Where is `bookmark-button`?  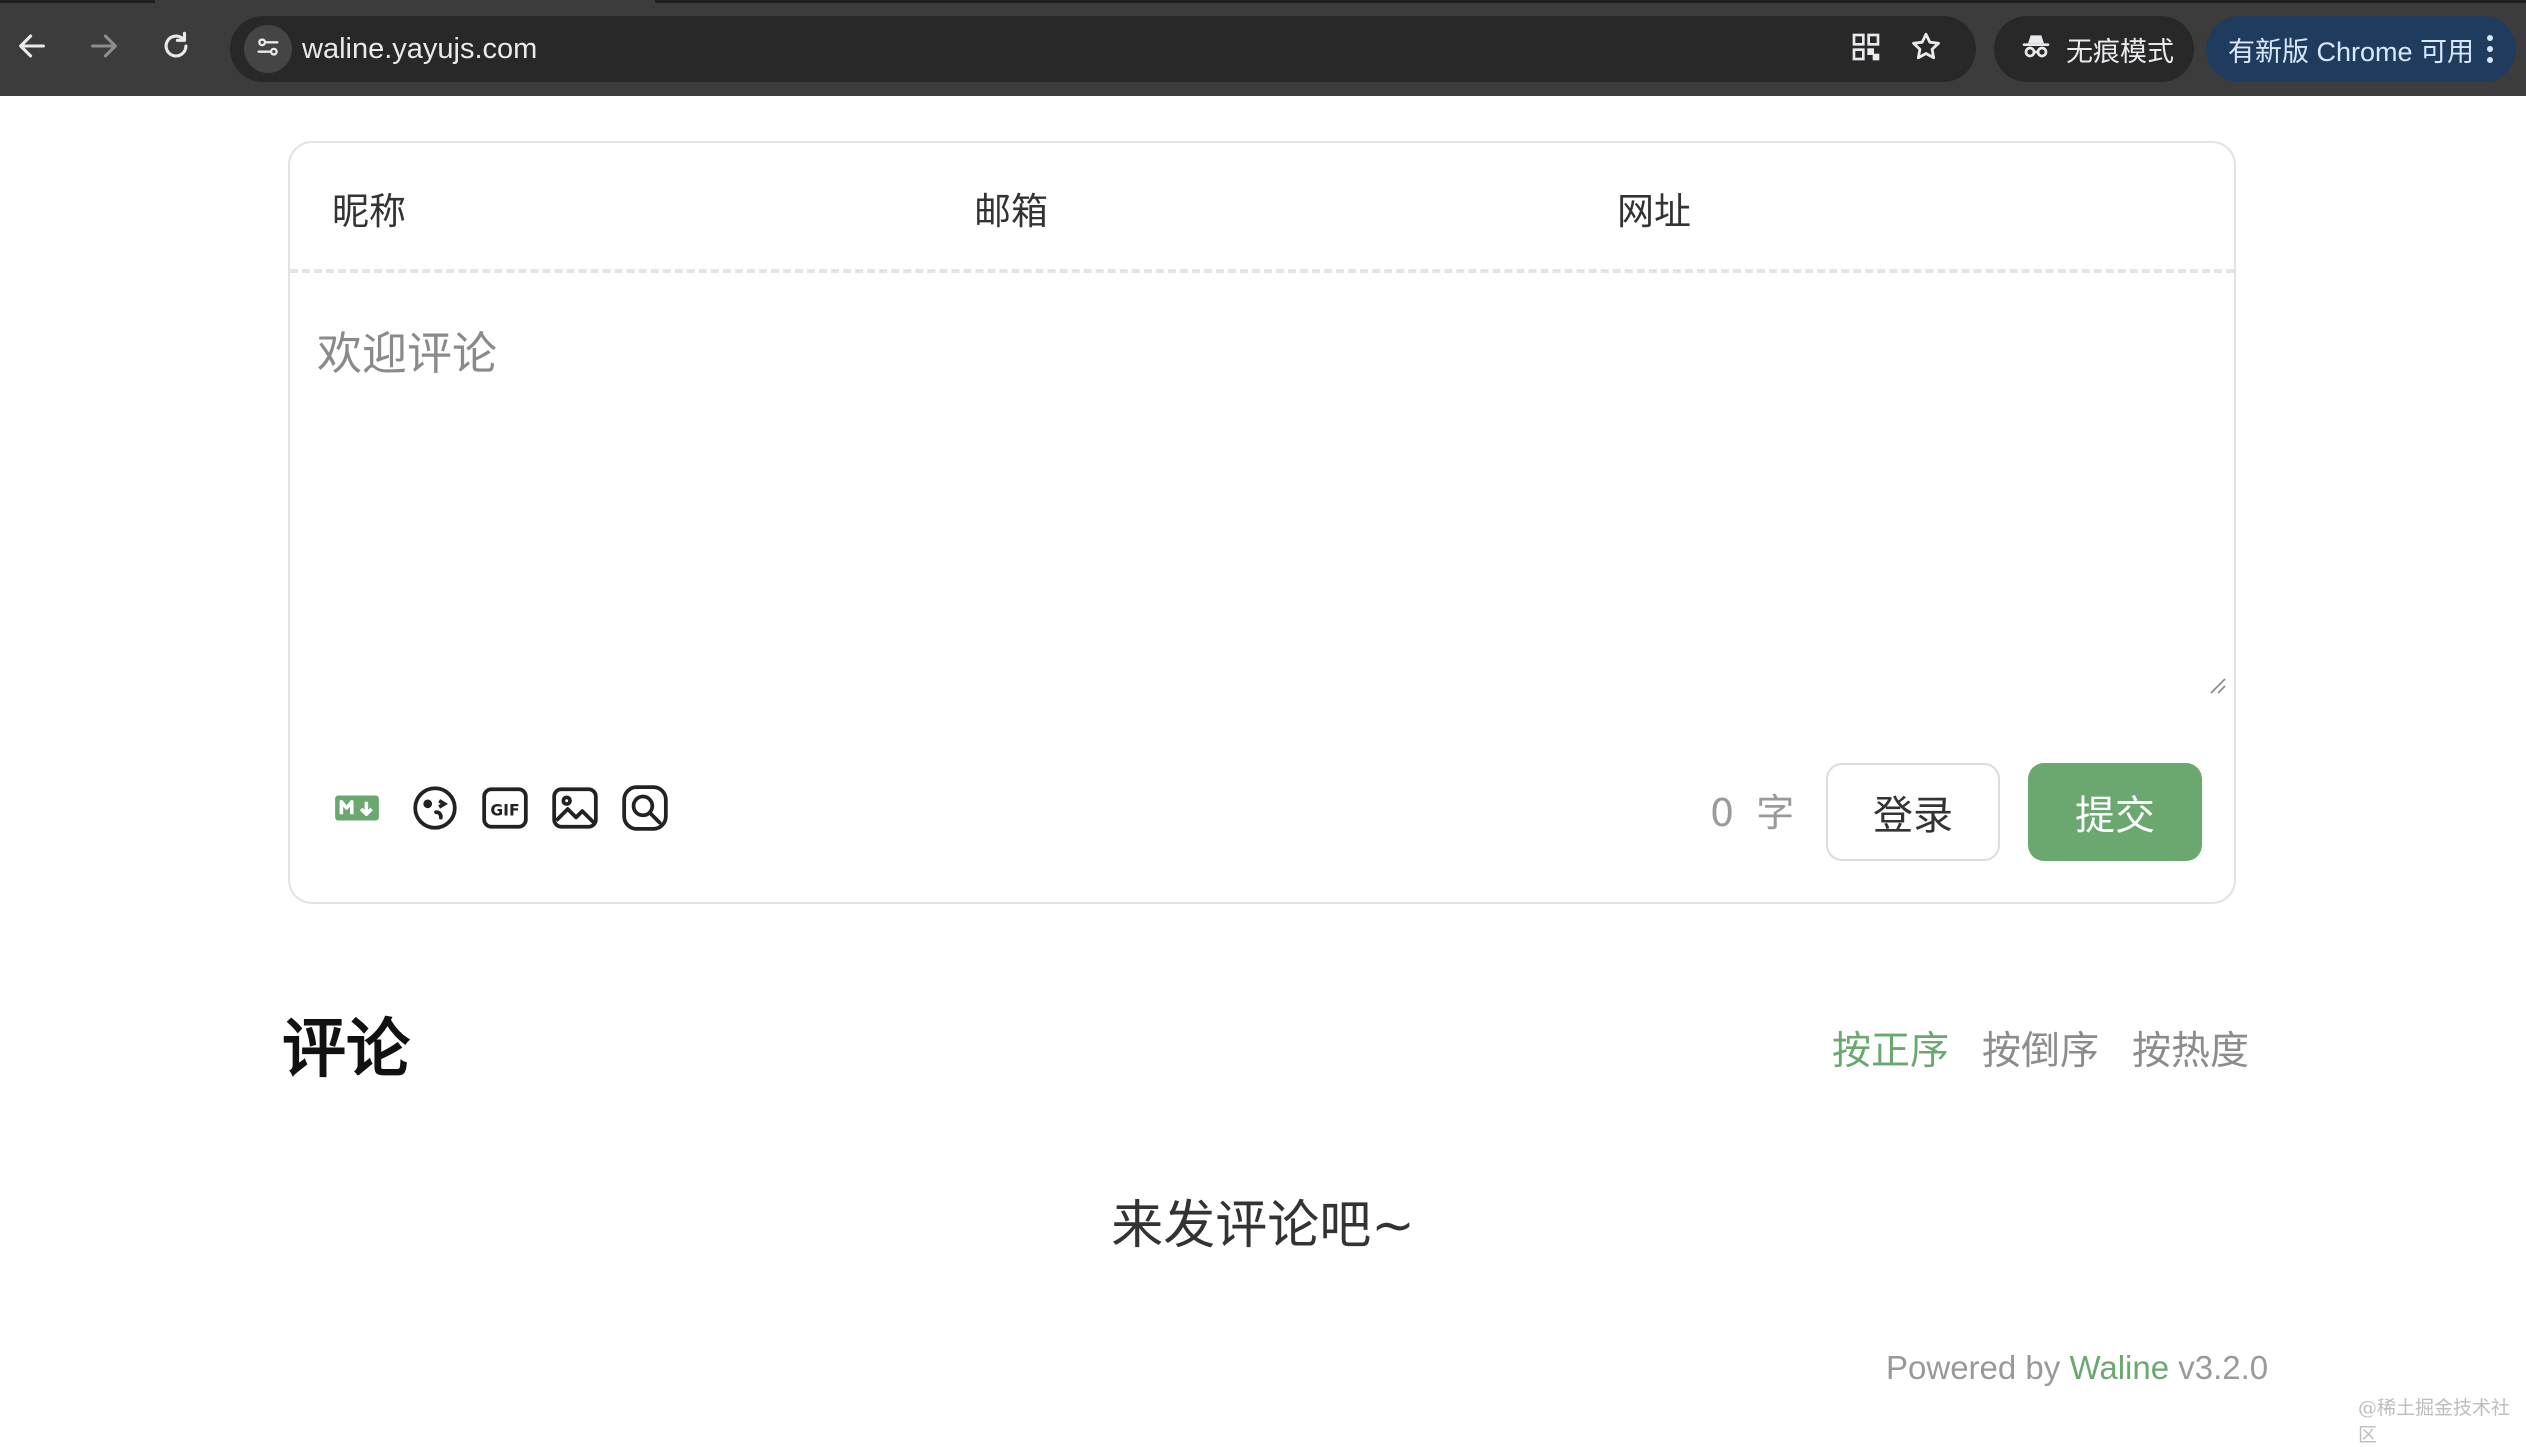 bookmark-button is located at coordinates (1926, 49).